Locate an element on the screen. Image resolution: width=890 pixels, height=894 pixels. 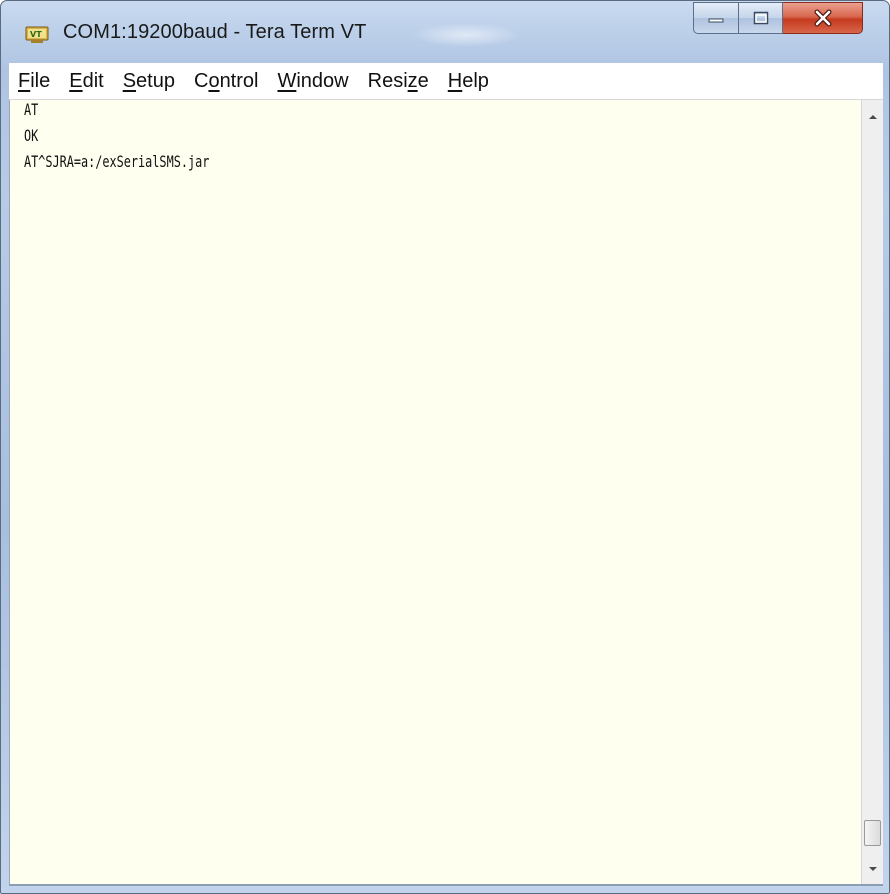
menu-window: Window is located at coordinates (313, 81).